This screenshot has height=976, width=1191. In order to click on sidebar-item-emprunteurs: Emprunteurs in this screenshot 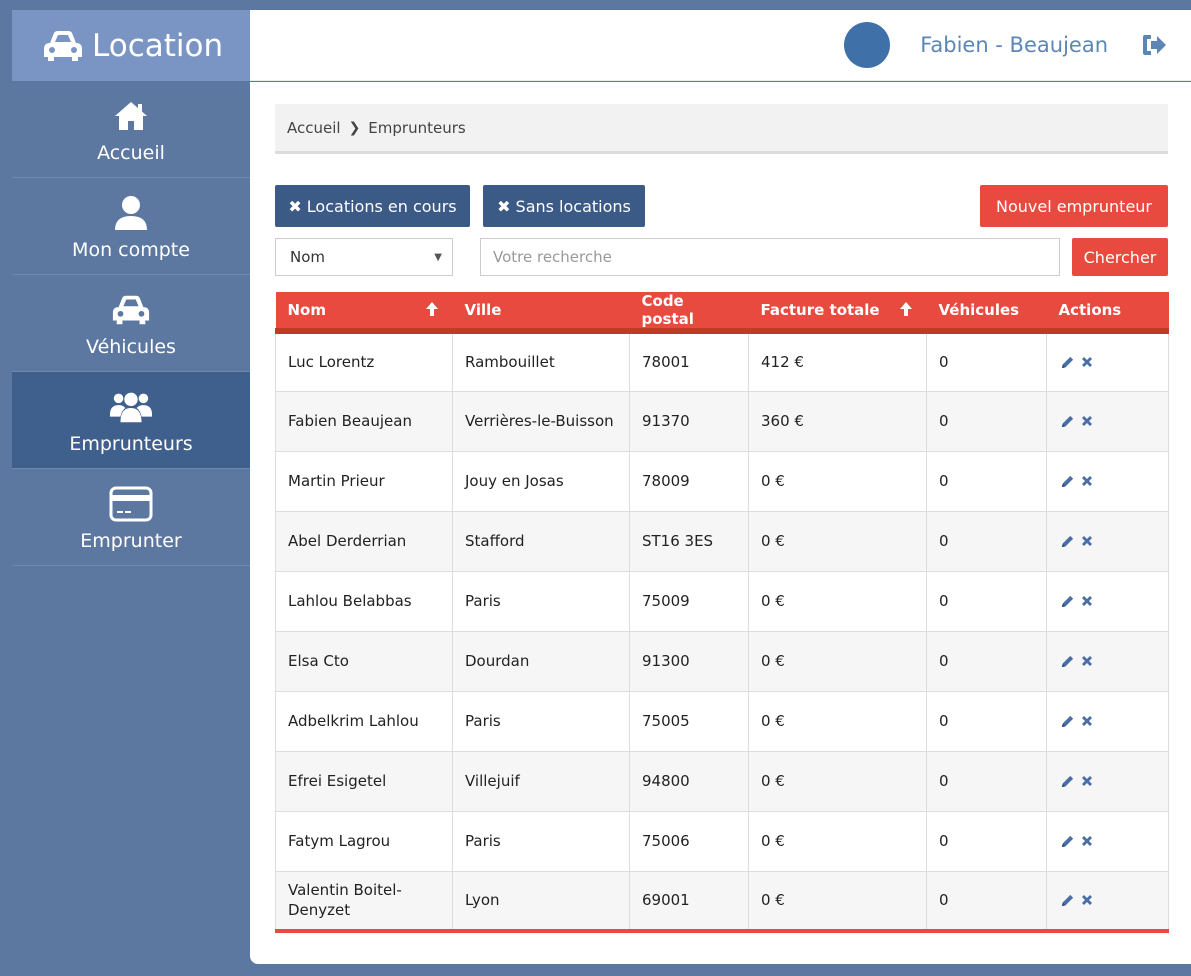, I will do `click(131, 420)`.